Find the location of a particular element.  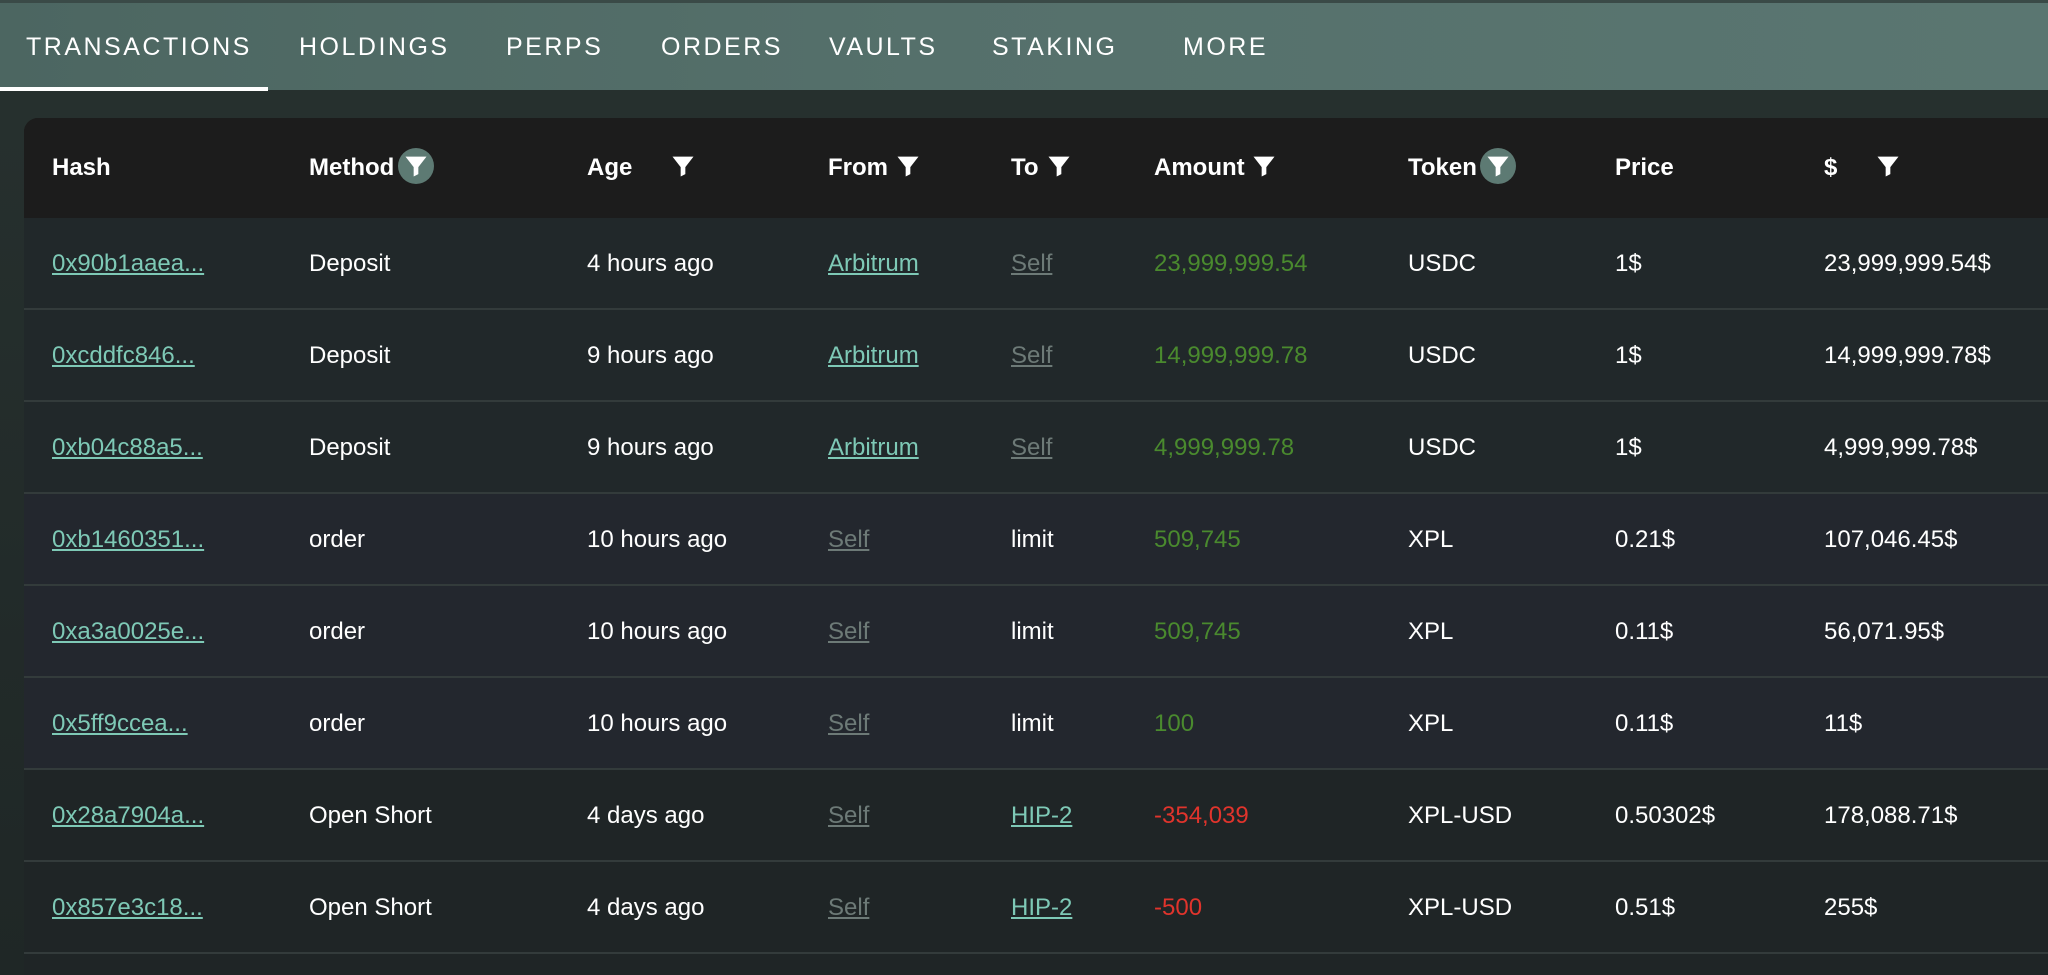

tab-holdings: HOLDINGS is located at coordinates (374, 47).